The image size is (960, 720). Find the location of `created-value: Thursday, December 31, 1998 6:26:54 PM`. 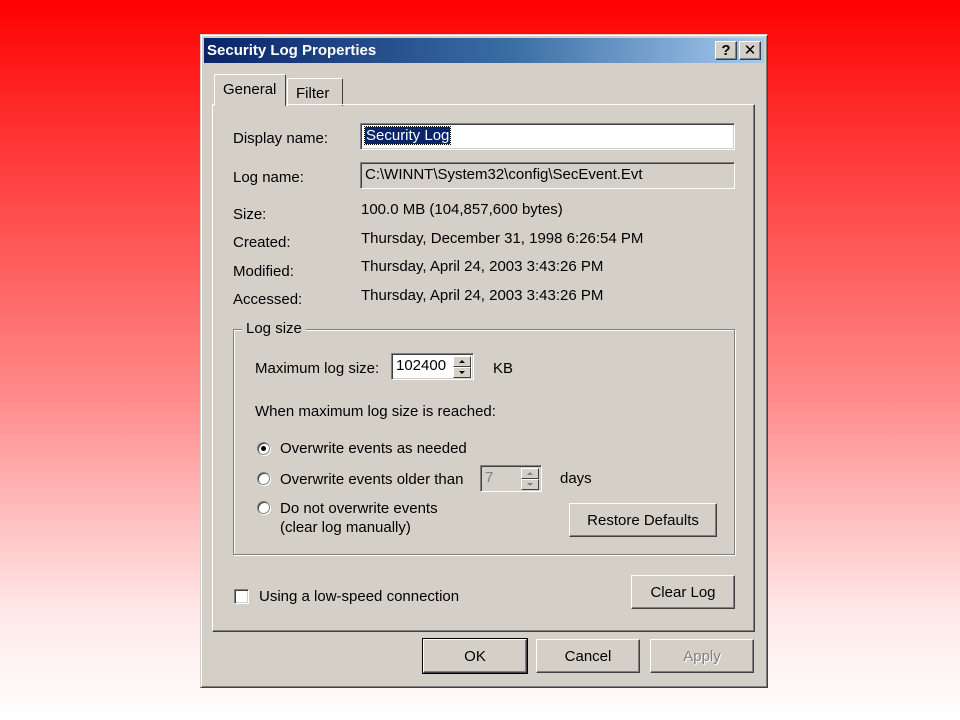

created-value: Thursday, December 31, 1998 6:26:54 PM is located at coordinates (502, 238).